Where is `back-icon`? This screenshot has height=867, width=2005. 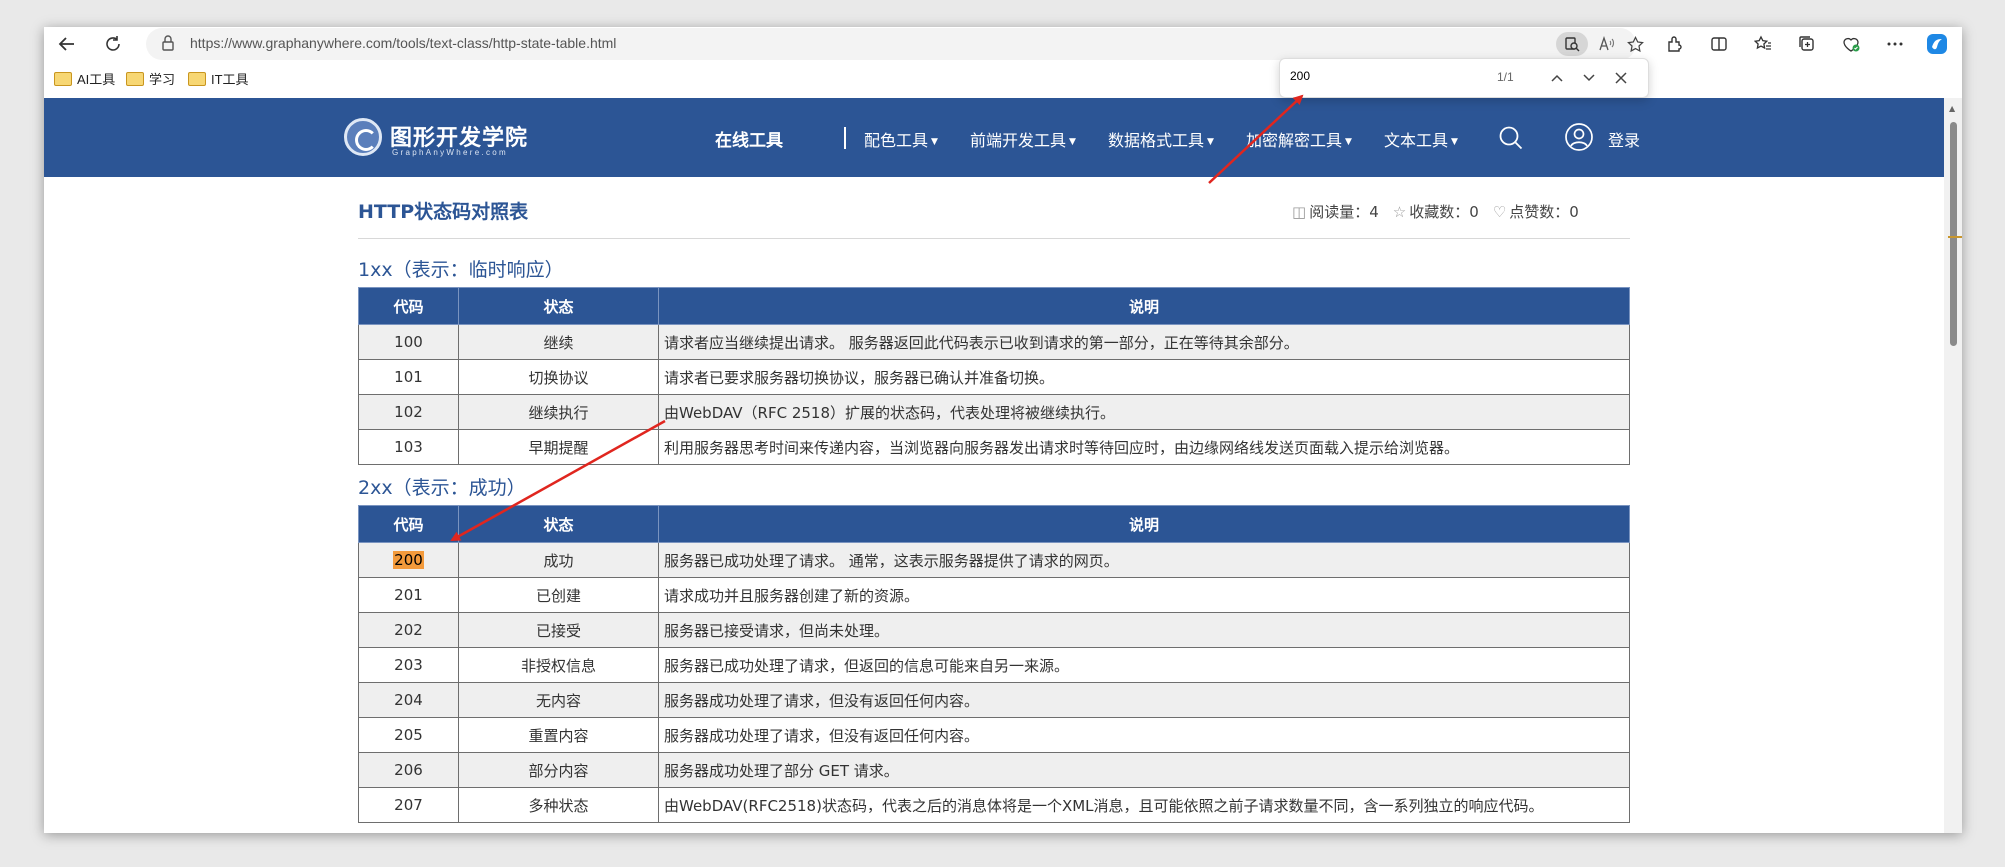
back-icon is located at coordinates (67, 44).